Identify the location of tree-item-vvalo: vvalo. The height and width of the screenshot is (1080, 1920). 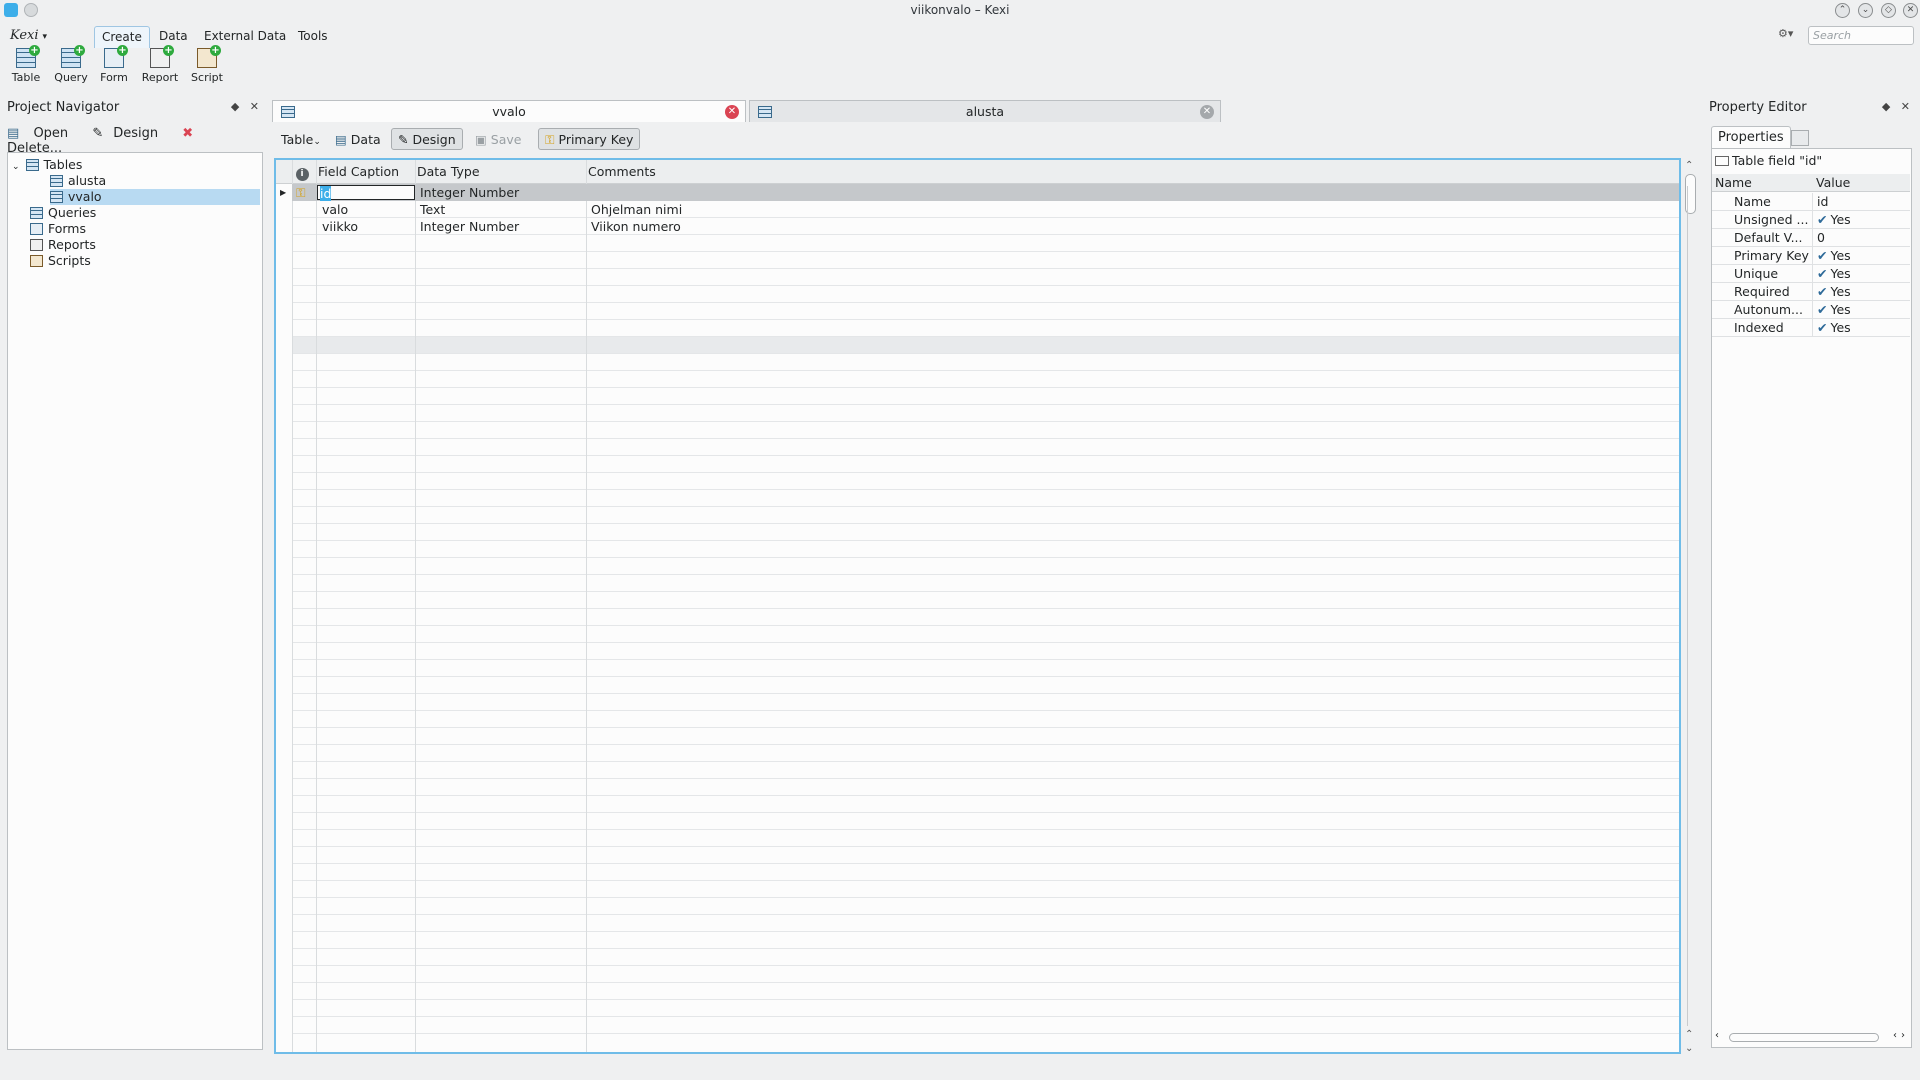
(155, 197).